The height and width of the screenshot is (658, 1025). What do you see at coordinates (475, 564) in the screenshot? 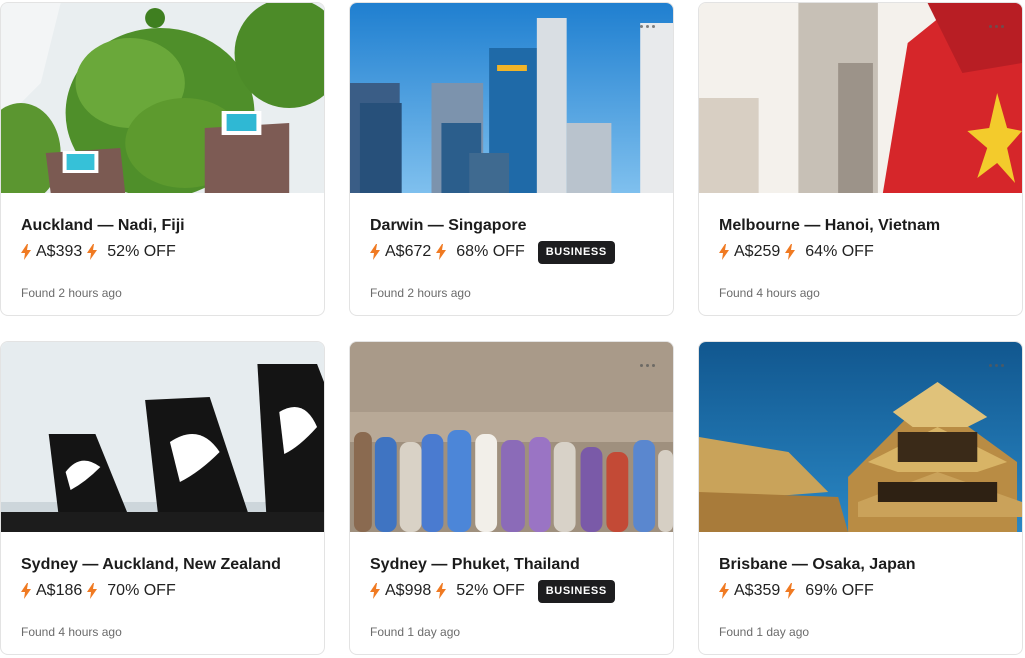
I see `route-title: Sydney — Phuket, Thailand` at bounding box center [475, 564].